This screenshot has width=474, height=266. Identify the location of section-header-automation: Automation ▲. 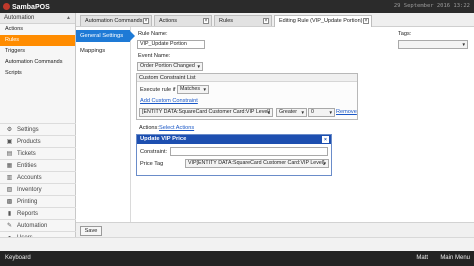
(37, 18).